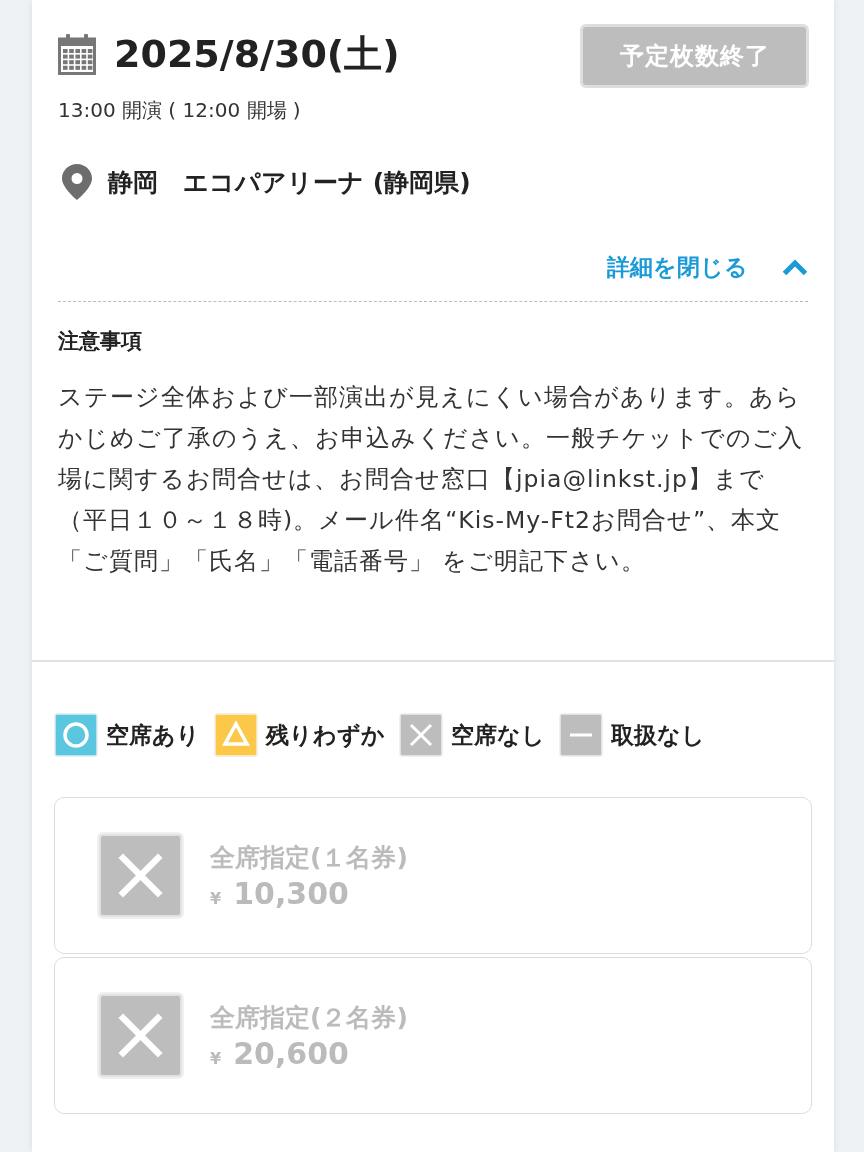 This screenshot has height=1152, width=864. What do you see at coordinates (77, 182) in the screenshot?
I see `location-pin-icon` at bounding box center [77, 182].